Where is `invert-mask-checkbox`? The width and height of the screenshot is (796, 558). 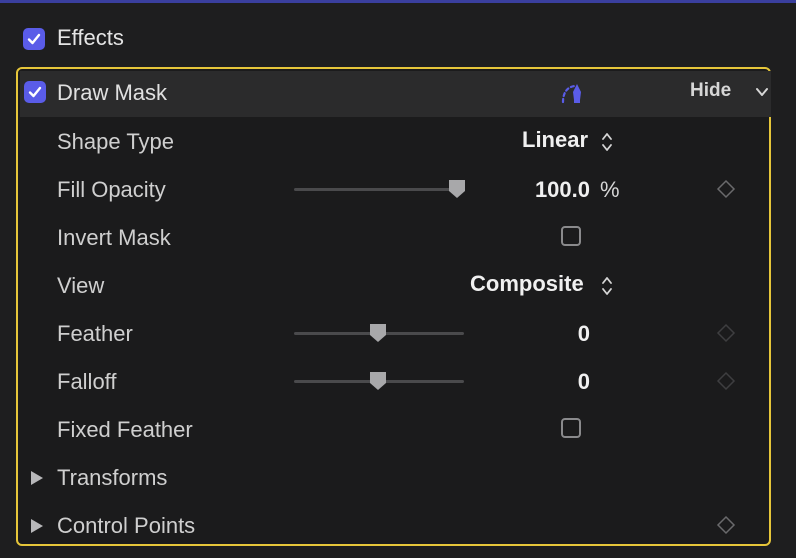 invert-mask-checkbox is located at coordinates (571, 236).